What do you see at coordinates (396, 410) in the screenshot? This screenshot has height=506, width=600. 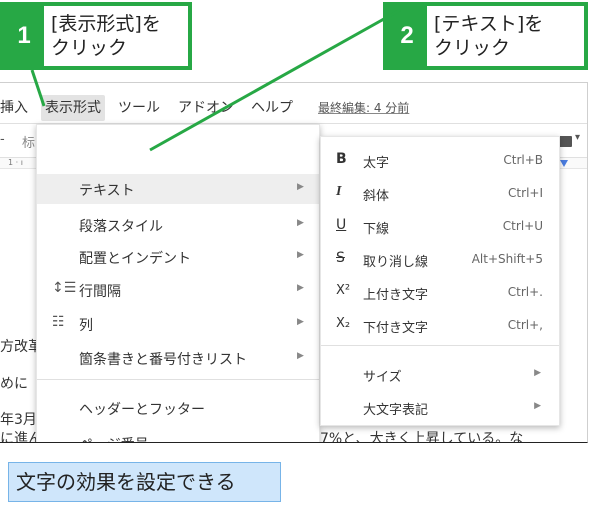 I see `submenu-item-label: 大文字表記` at bounding box center [396, 410].